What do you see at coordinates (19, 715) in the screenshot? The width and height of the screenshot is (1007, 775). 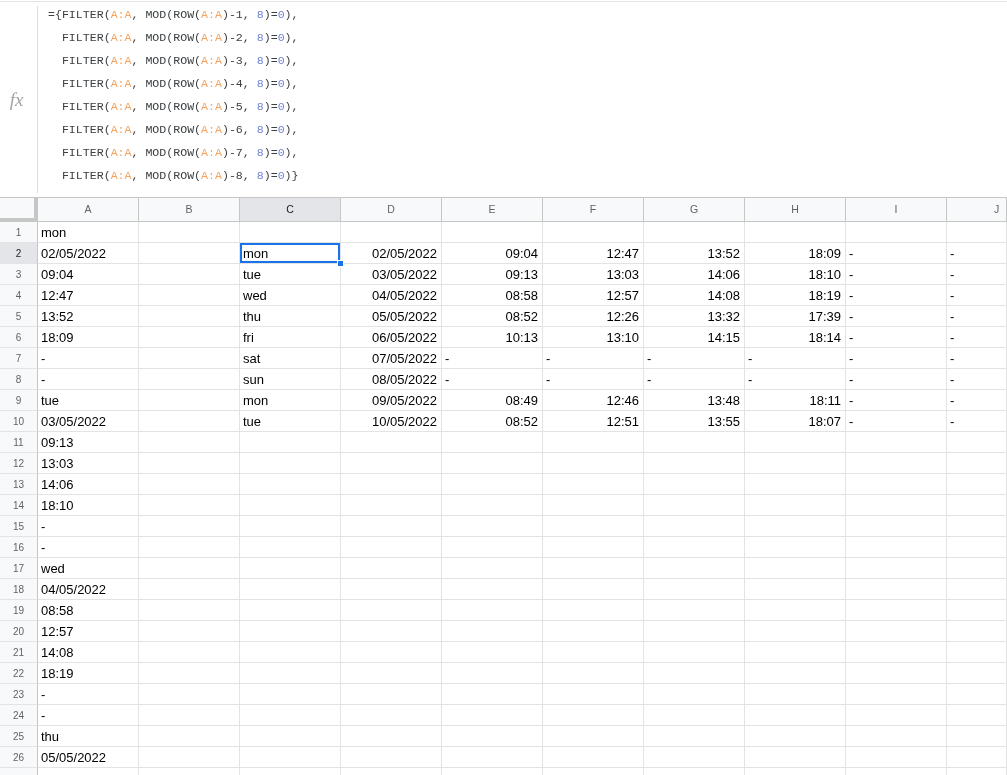 I see `row-header: 24` at bounding box center [19, 715].